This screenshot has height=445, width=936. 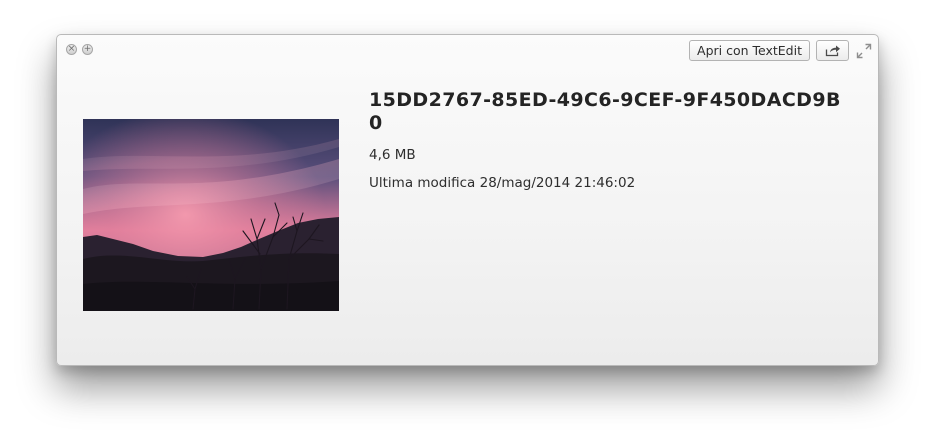 I want to click on open-with-button: Apri con TextEdit, so click(x=749, y=50).